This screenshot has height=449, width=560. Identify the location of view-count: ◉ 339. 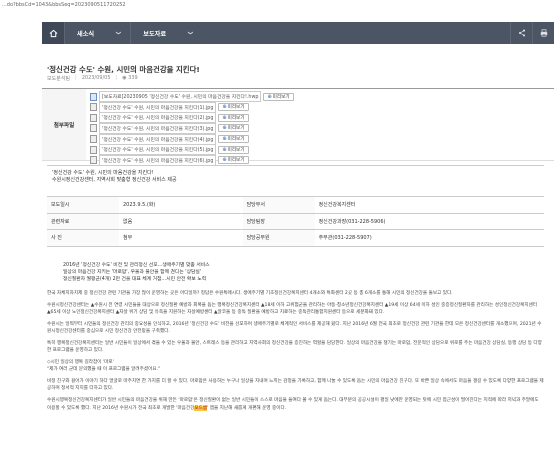
(130, 78).